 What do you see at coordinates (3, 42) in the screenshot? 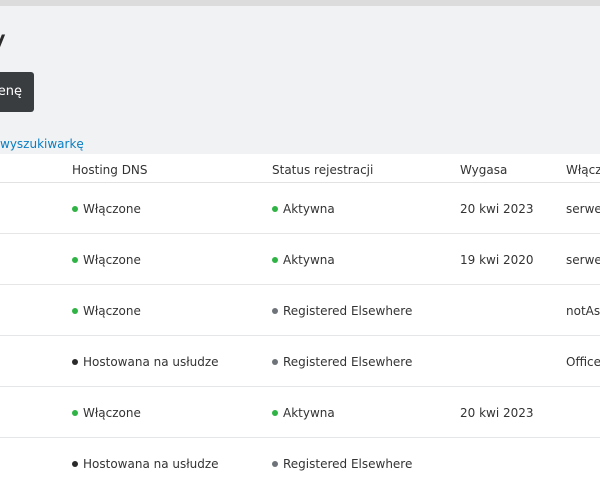
I see `page-title: y` at bounding box center [3, 42].